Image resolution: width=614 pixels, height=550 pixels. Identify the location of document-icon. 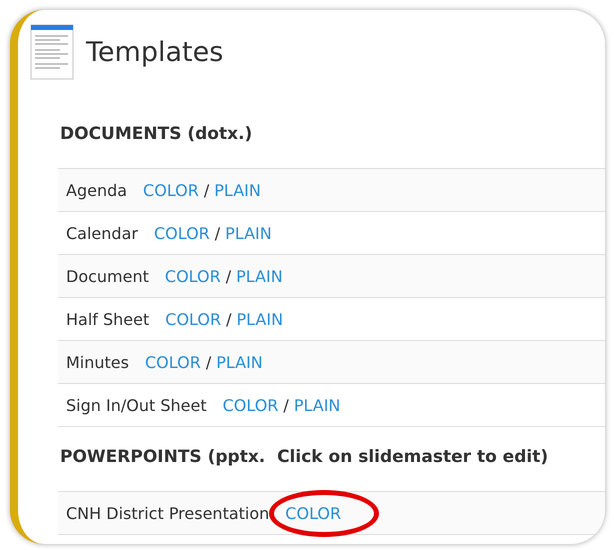
(52, 52).